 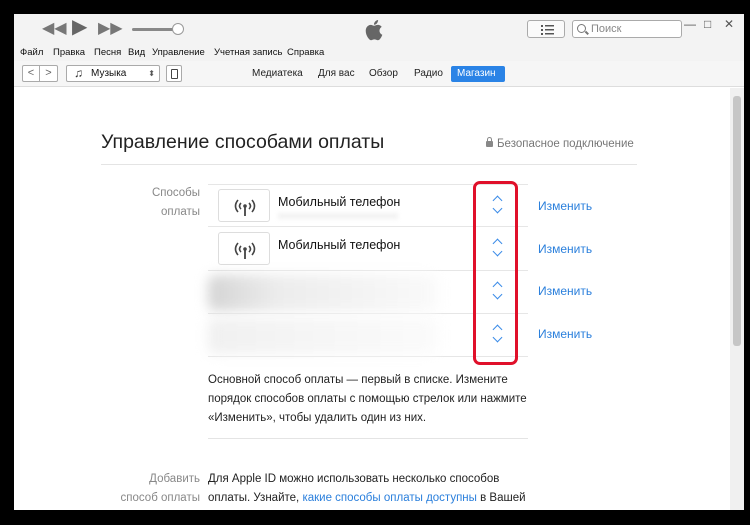 I want to click on minimize-button: —, so click(x=690, y=24).